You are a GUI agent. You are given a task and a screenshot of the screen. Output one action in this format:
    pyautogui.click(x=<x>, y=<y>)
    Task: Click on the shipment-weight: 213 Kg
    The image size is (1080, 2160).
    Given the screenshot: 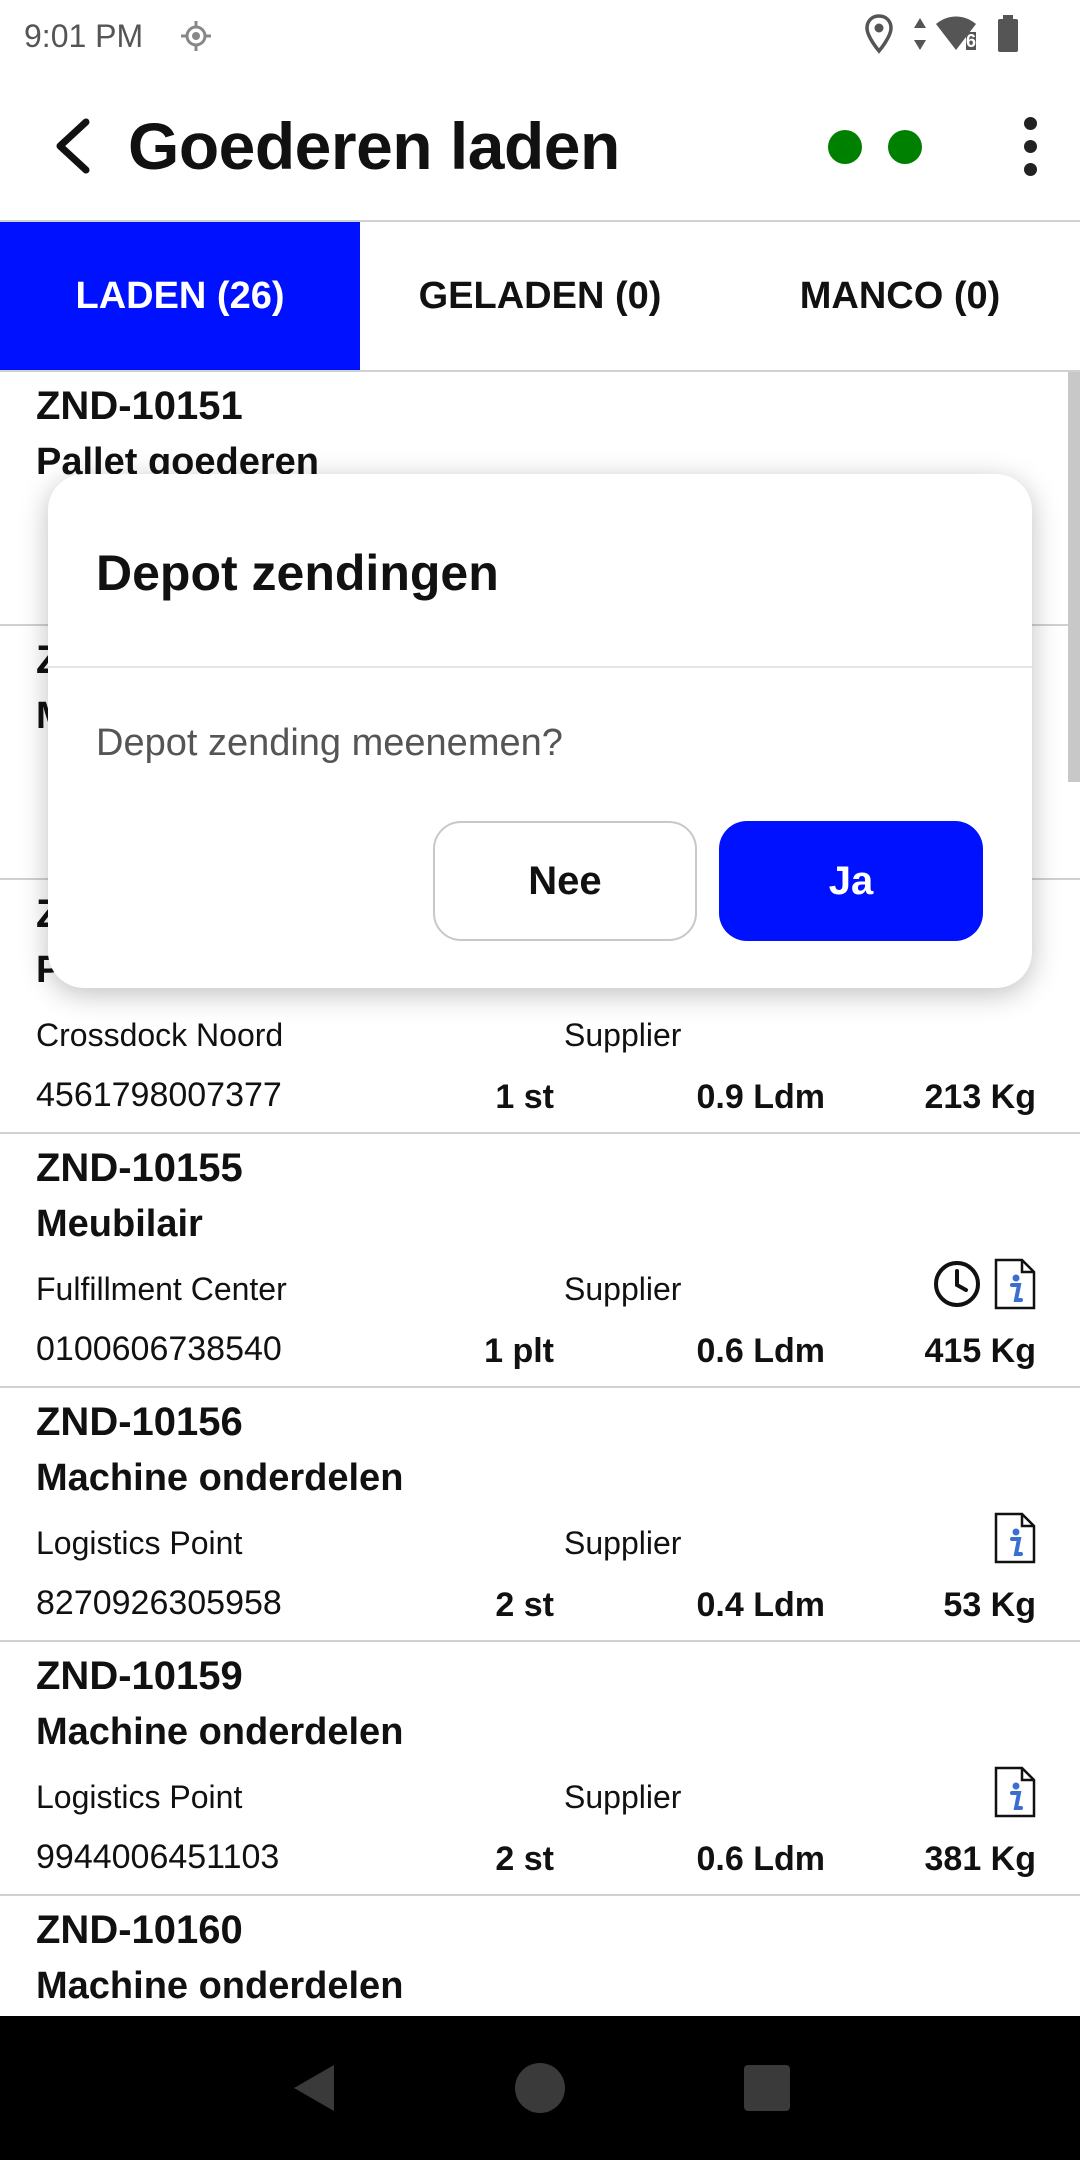 What is the action you would take?
    pyautogui.click(x=980, y=1097)
    